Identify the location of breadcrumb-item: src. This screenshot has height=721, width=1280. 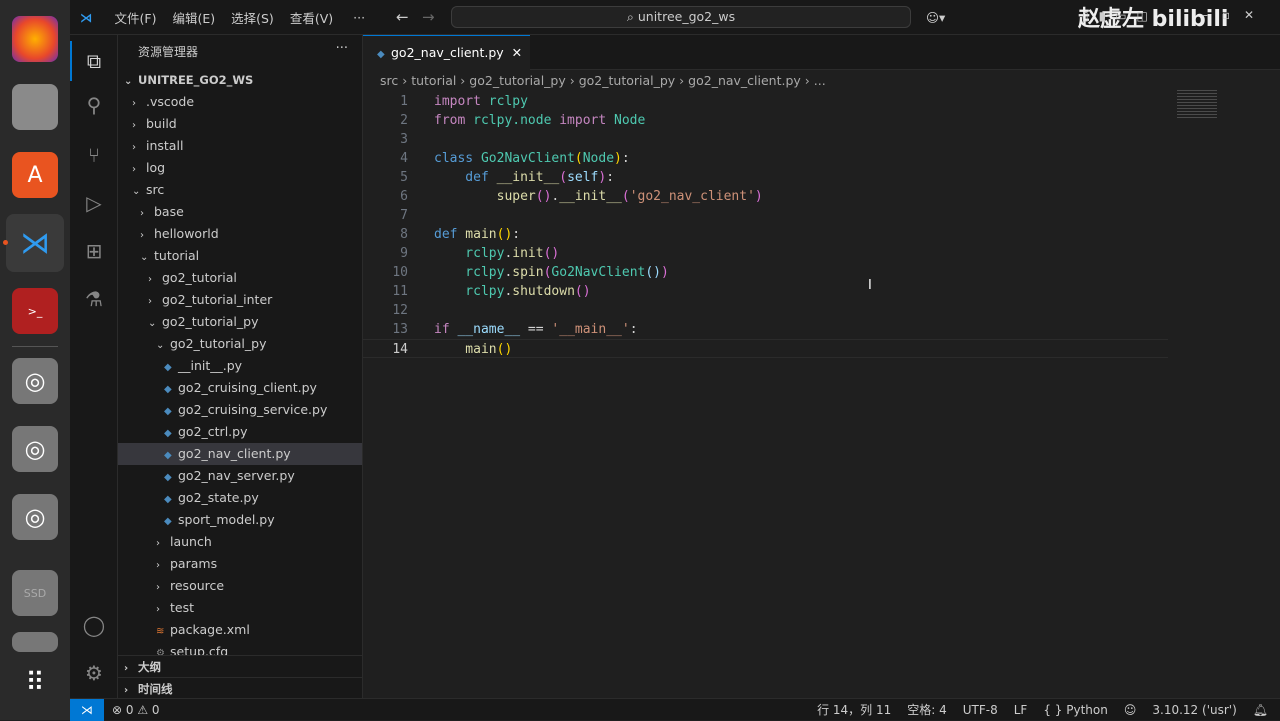
(389, 80).